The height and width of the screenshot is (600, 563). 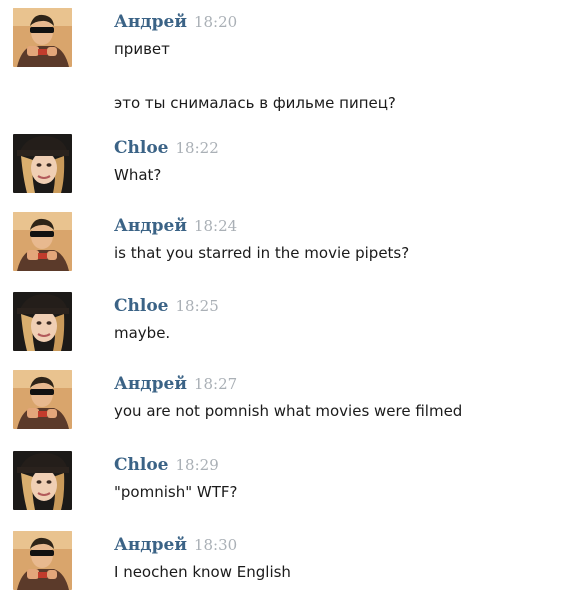 What do you see at coordinates (281, 323) in the screenshot?
I see `message: Chloe 18:25 maybe.` at bounding box center [281, 323].